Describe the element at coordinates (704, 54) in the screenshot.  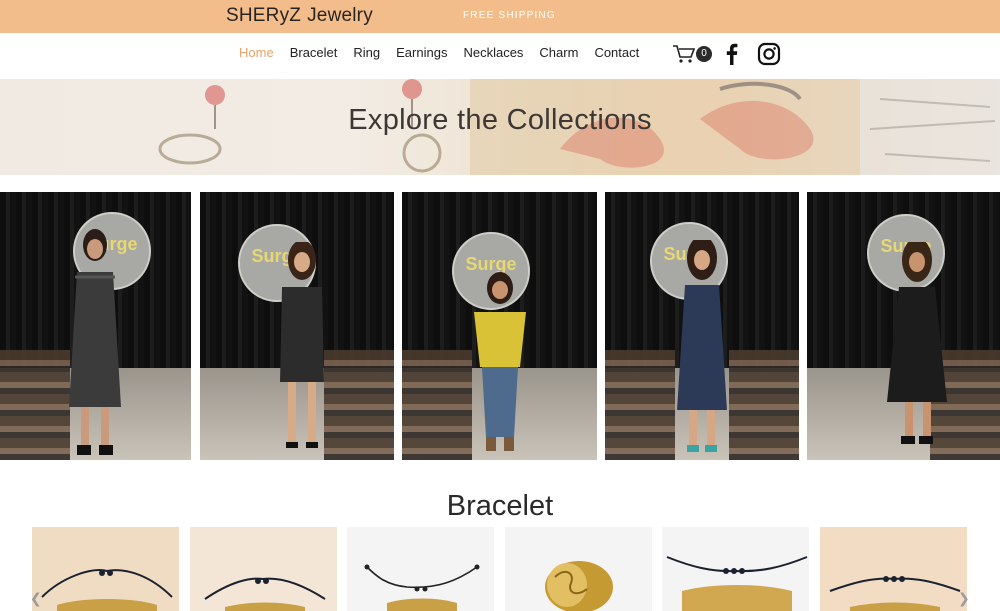
I see `cart-count-badge: 0` at that location.